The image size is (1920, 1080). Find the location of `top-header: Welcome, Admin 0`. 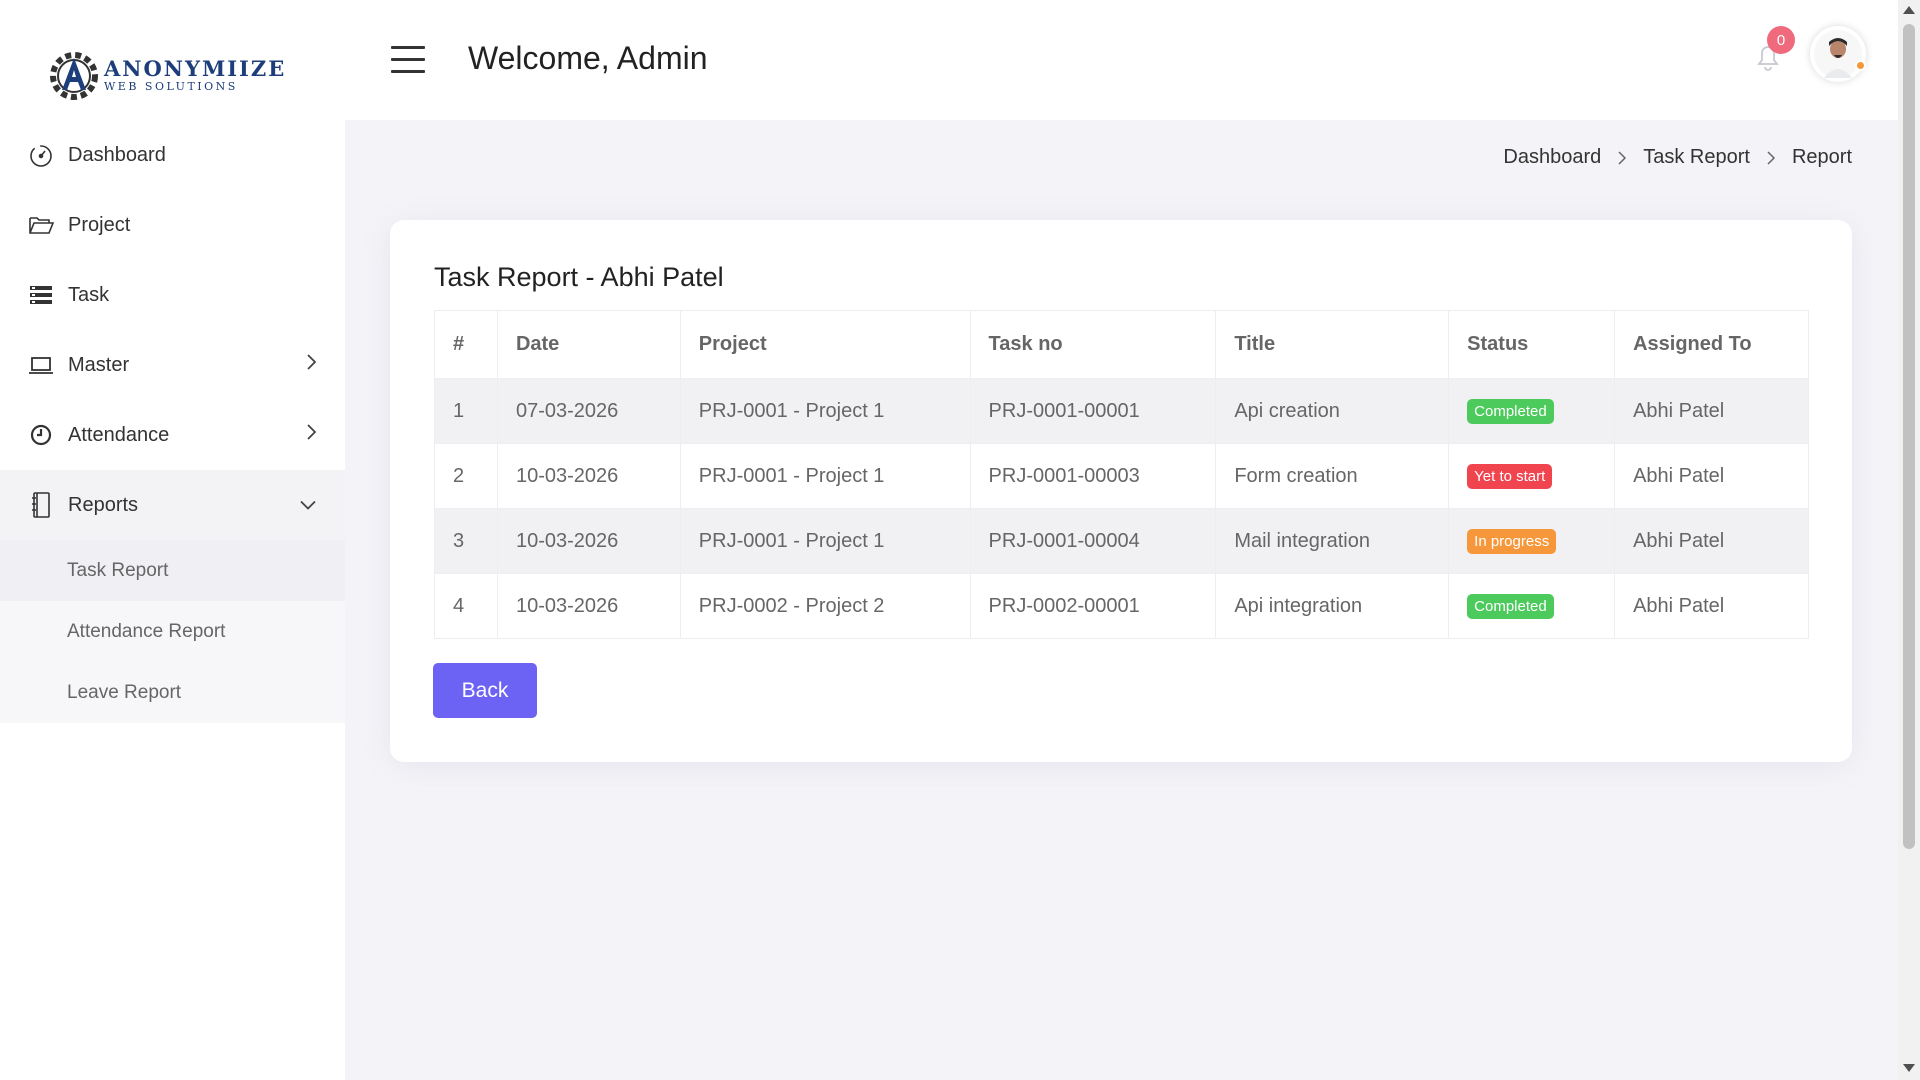

top-header: Welcome, Admin 0 is located at coordinates (1121, 60).